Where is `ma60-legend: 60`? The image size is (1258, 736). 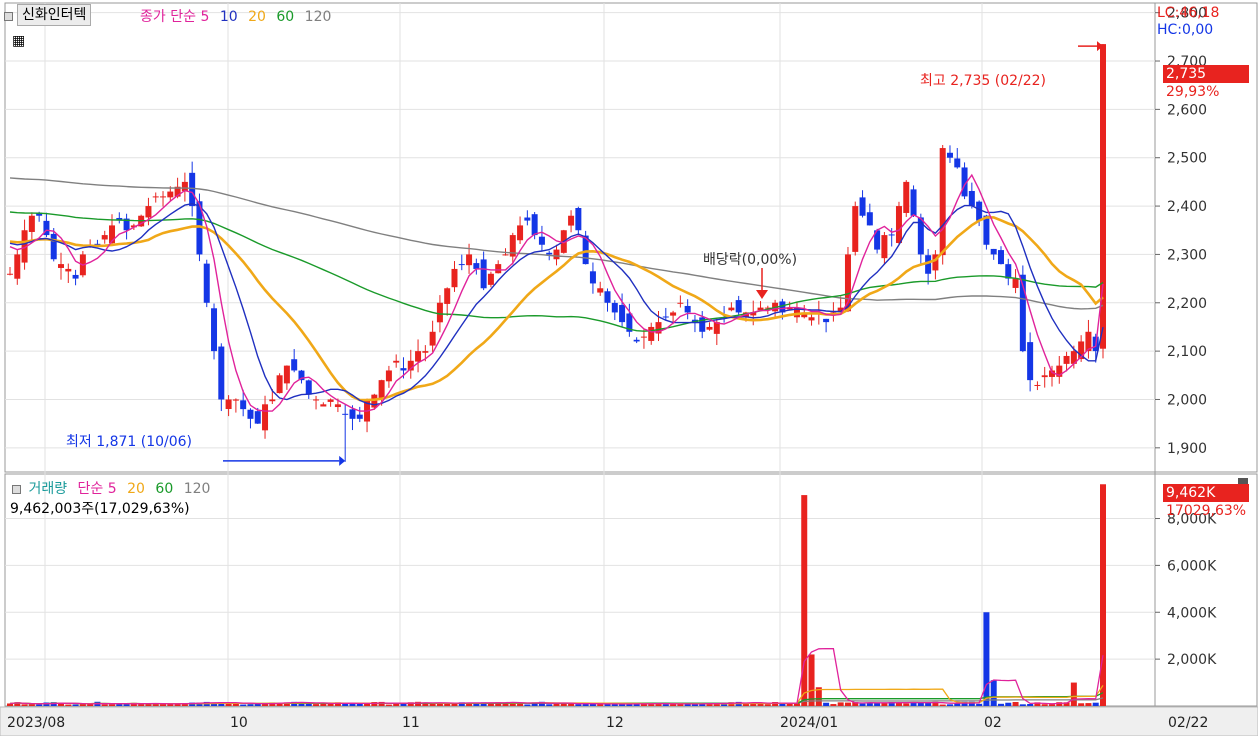
ma60-legend: 60 is located at coordinates (285, 17).